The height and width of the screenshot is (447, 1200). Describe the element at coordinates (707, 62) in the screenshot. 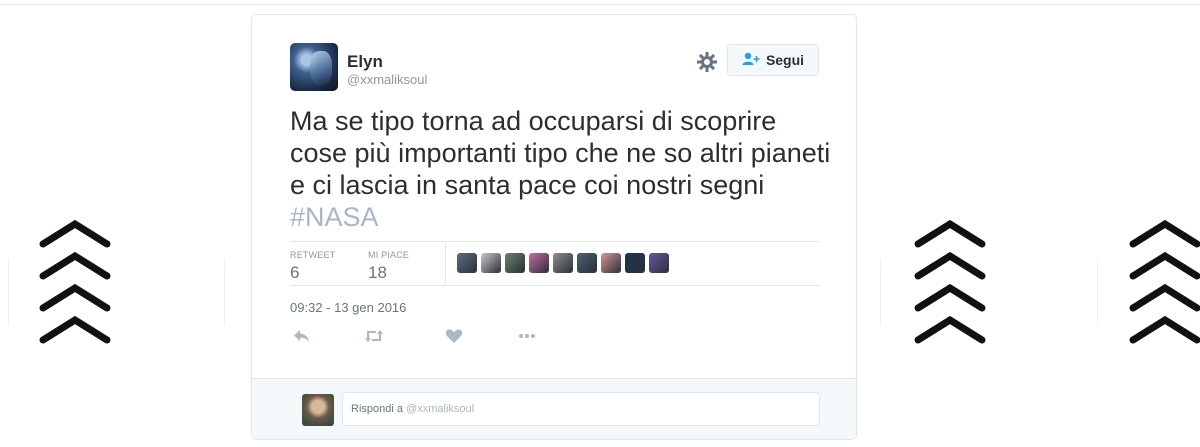

I see `gear-icon` at that location.